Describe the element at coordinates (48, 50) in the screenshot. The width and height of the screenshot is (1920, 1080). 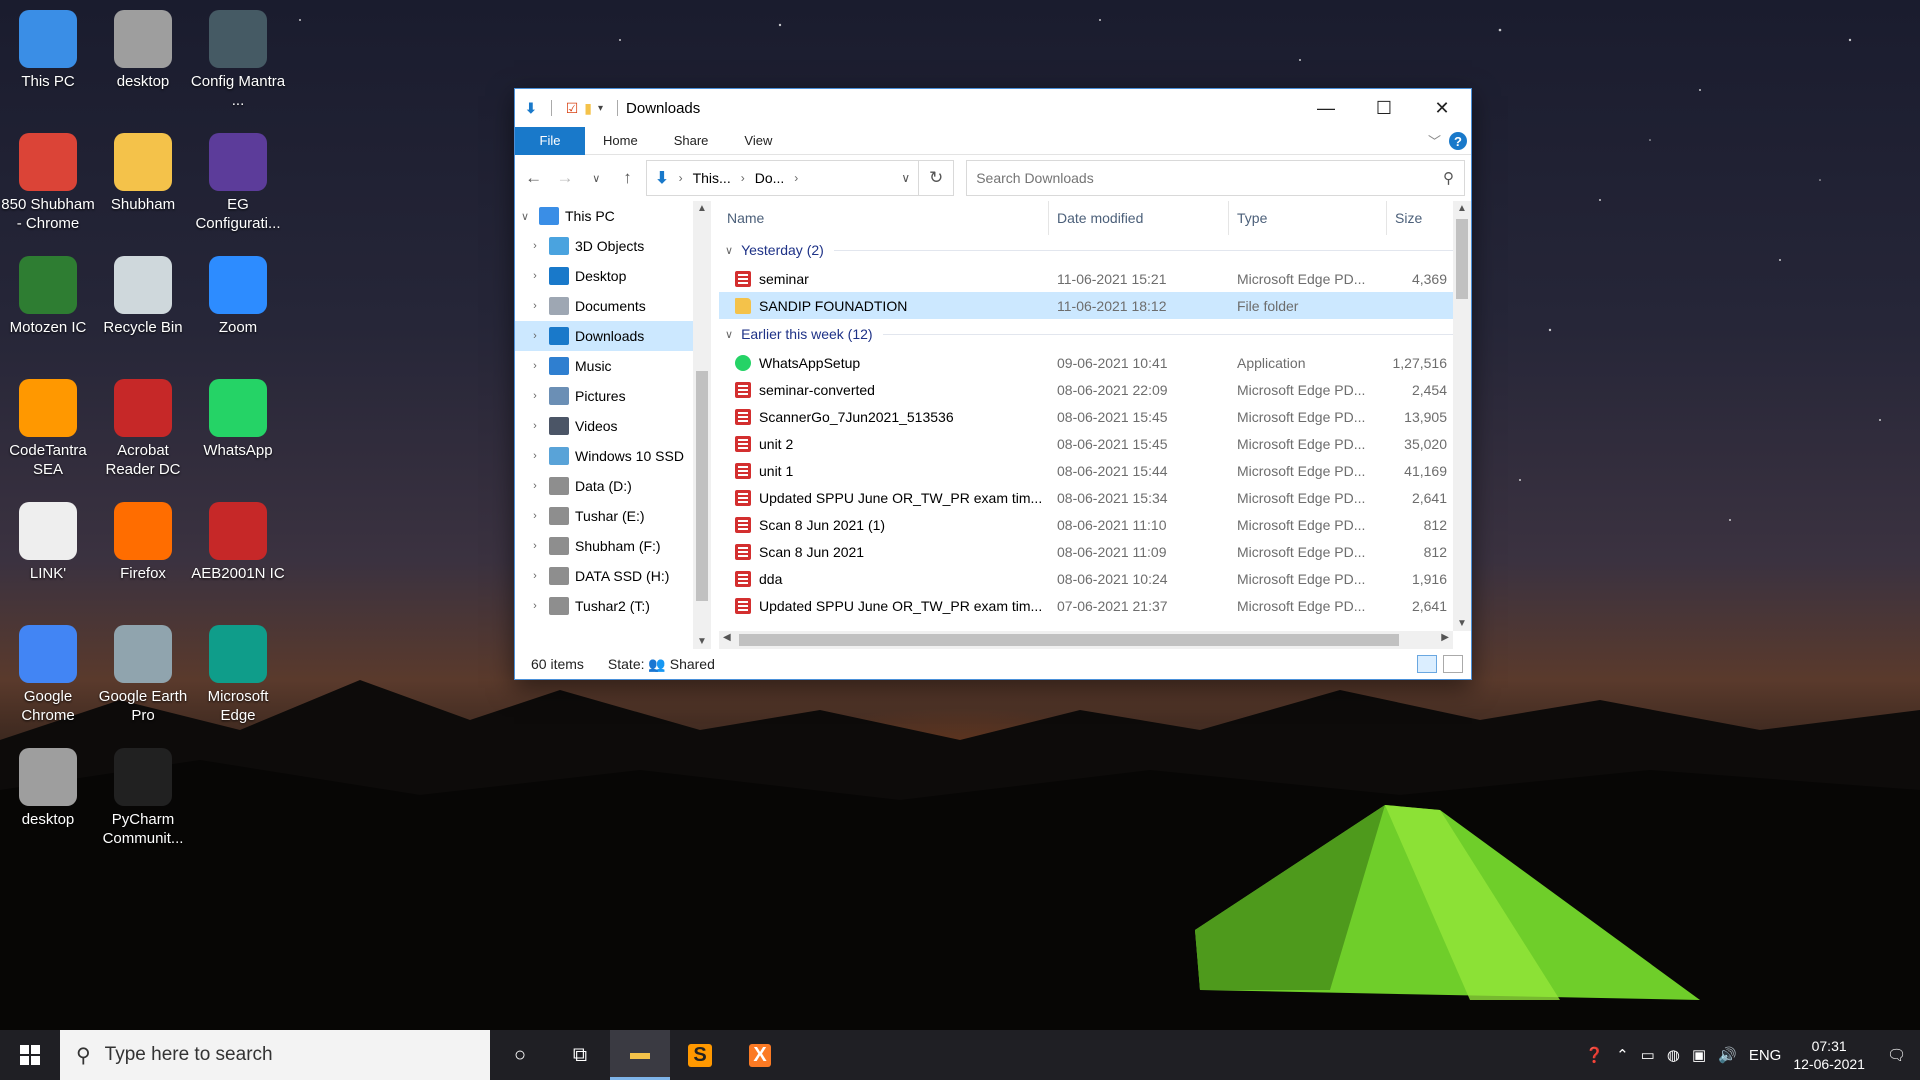
I see `desktop-icon-this-pc: This PC` at that location.